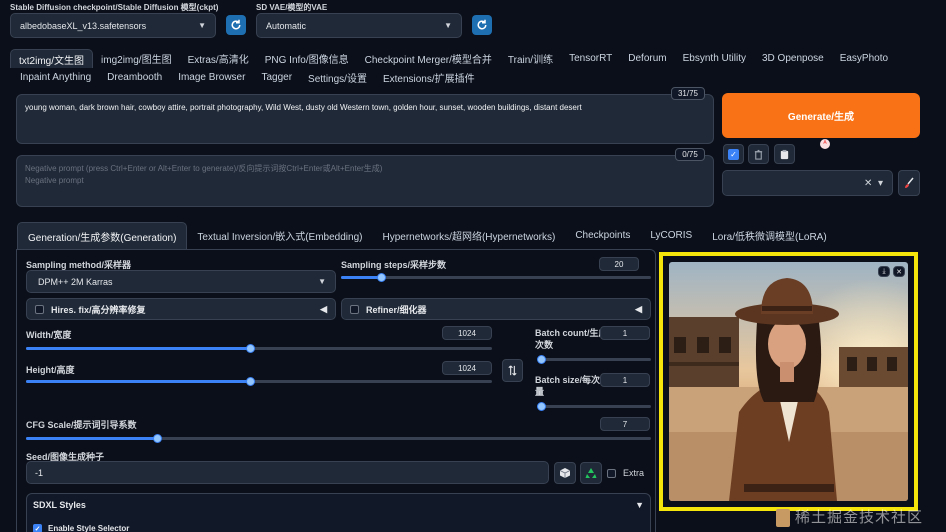 The width and height of the screenshot is (946, 532). I want to click on enable-style-selector-option: ✓ Enable Style Selector, so click(338, 524).